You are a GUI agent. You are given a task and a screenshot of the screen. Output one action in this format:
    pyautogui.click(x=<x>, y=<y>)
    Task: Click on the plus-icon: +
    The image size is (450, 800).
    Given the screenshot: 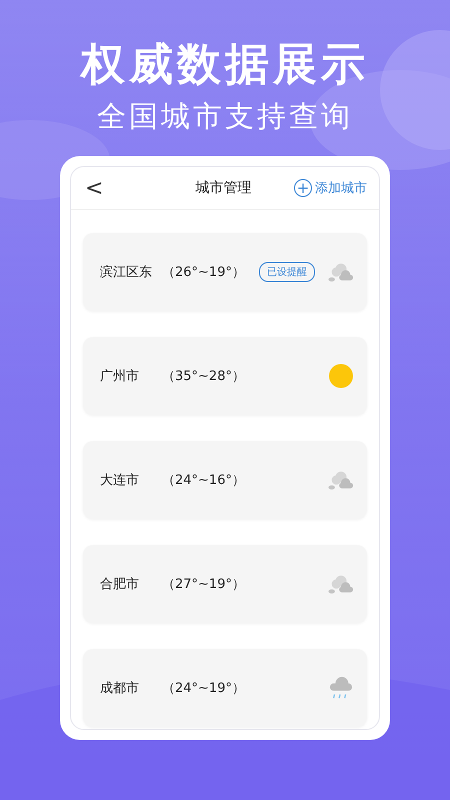 What is the action you would take?
    pyautogui.click(x=303, y=188)
    